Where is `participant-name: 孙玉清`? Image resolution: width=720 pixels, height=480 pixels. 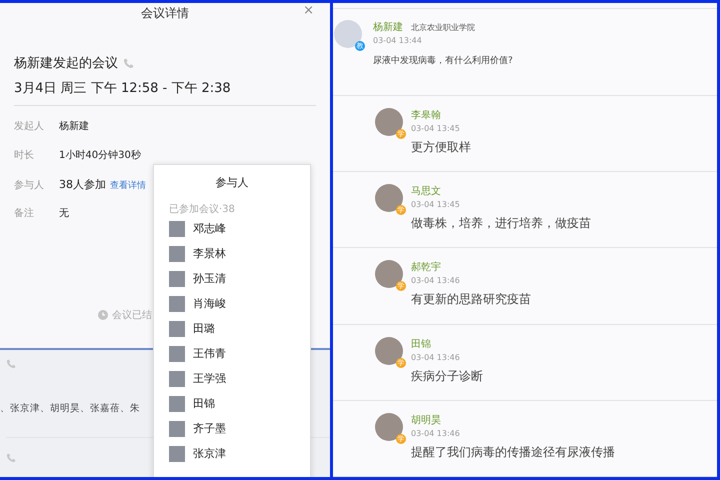 participant-name: 孙玉清 is located at coordinates (209, 278).